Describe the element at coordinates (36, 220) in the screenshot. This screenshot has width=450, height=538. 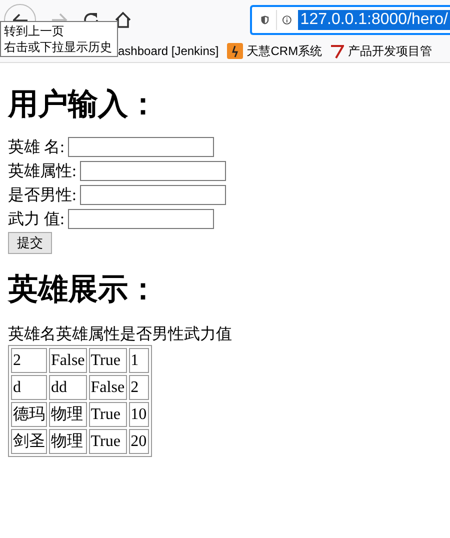
I see `field-label: 武力 值:` at that location.